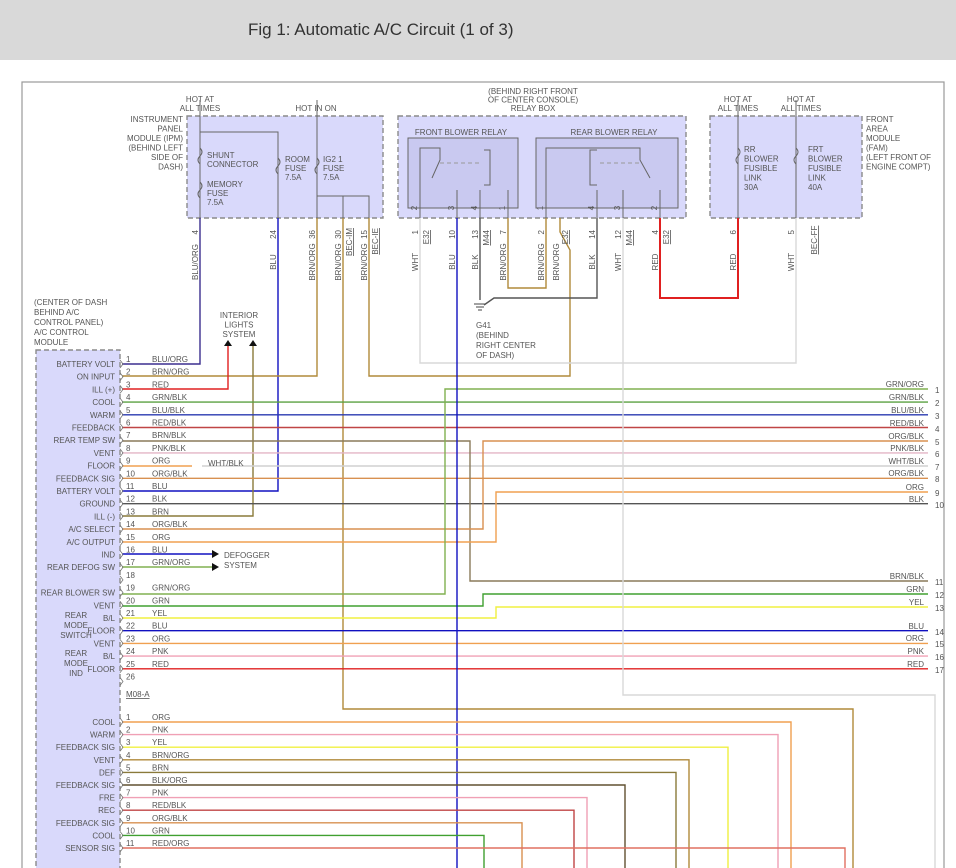 This screenshot has height=868, width=956. I want to click on ipm-name-label: DASH), so click(170, 167).